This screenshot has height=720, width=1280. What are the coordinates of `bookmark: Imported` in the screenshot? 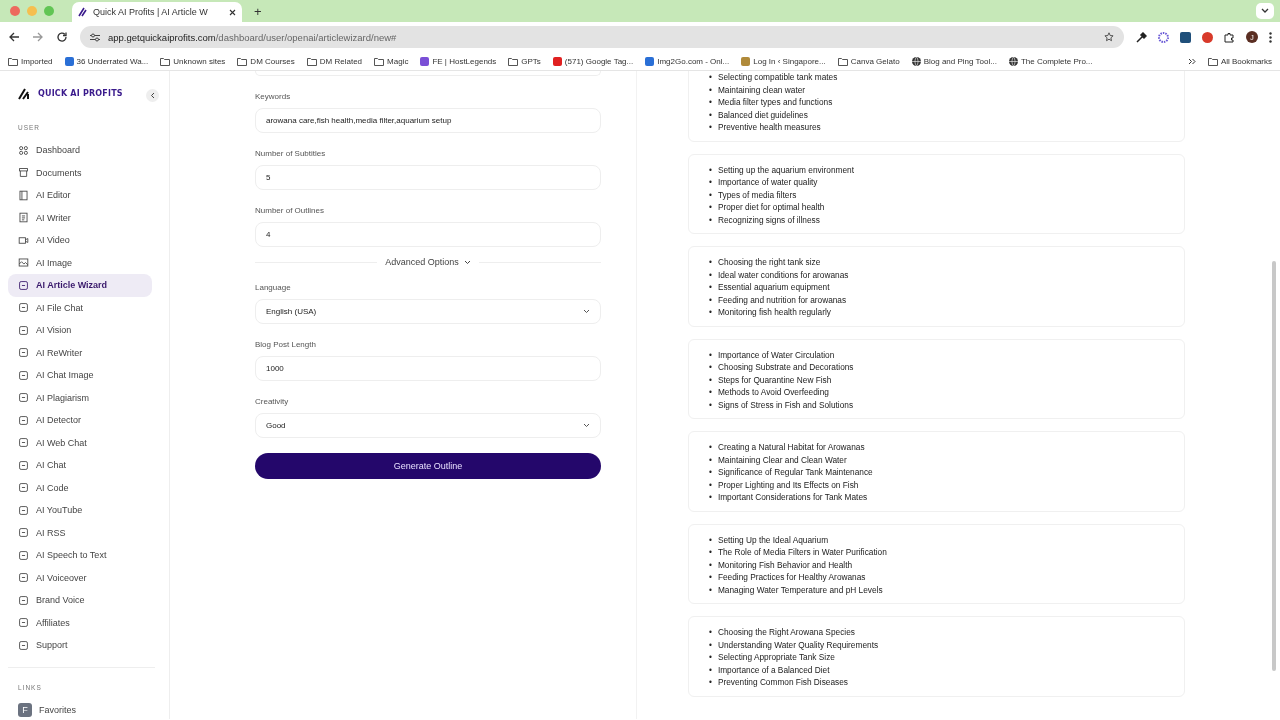 It's located at (37, 61).